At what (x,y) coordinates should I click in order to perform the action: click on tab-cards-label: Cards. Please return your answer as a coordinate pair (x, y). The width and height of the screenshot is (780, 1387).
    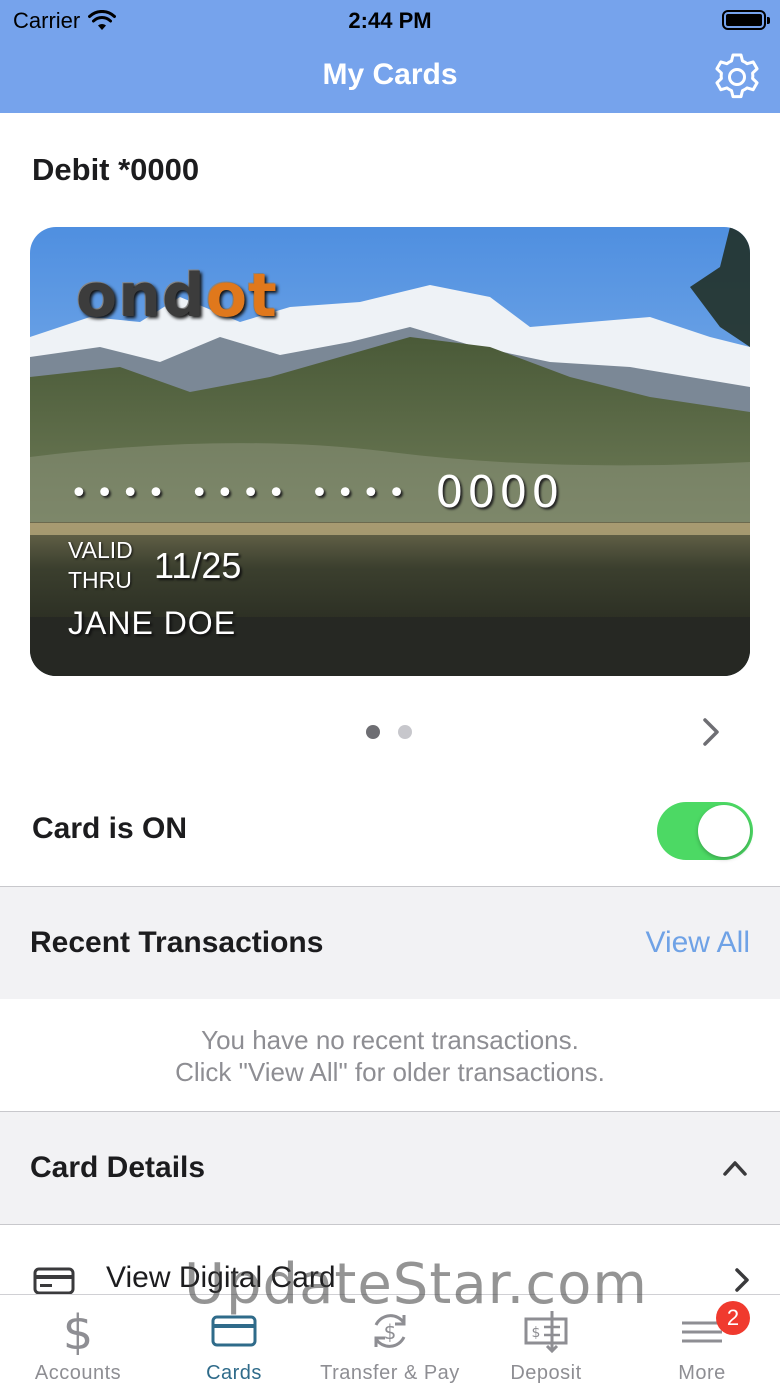
    Looking at the image, I should click on (234, 1373).